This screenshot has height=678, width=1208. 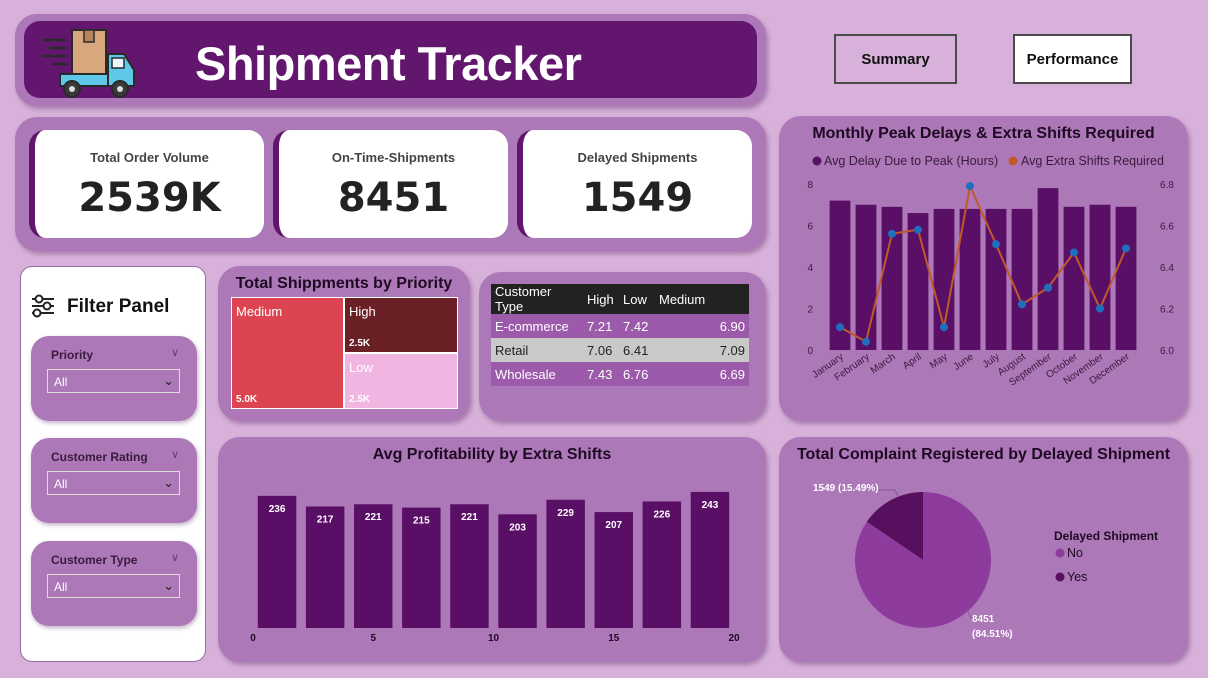 What do you see at coordinates (637, 350) in the screenshot?
I see `table-cell: 6.41` at bounding box center [637, 350].